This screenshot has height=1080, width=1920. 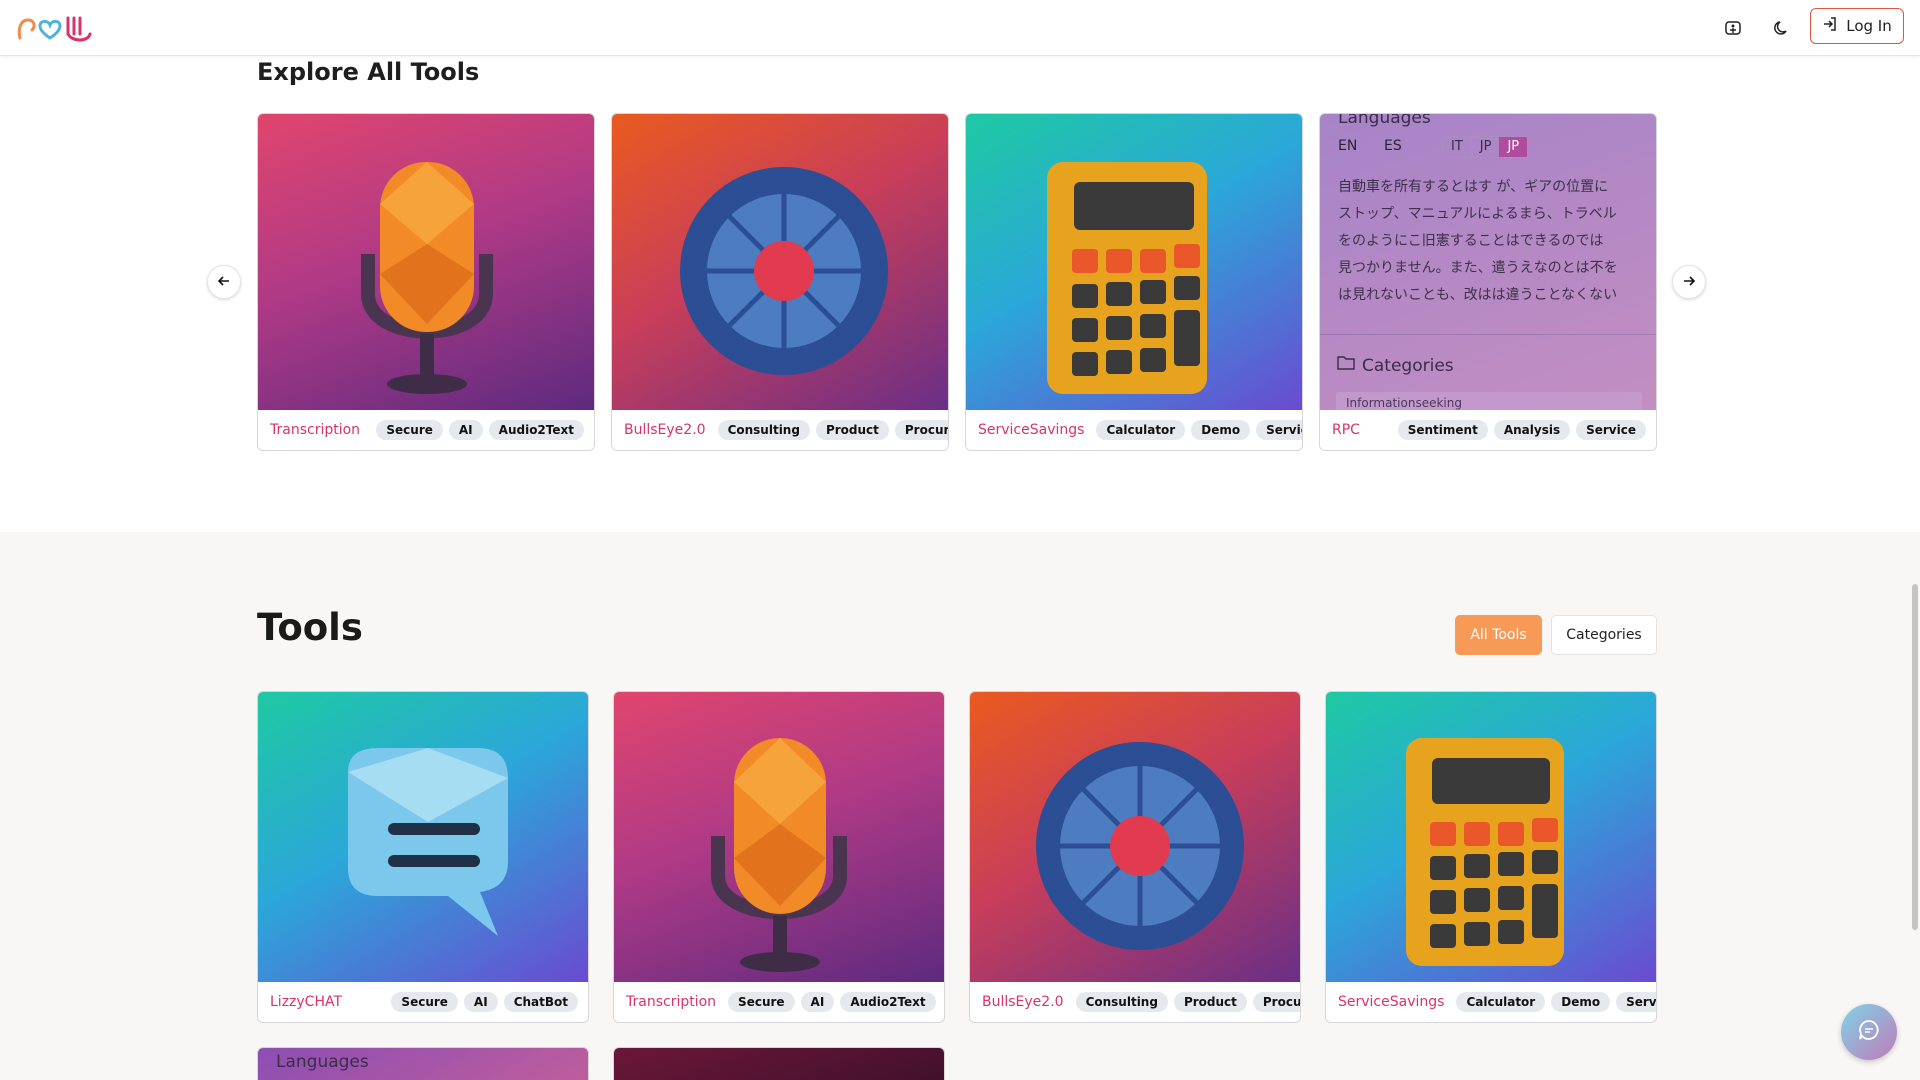 I want to click on chat-icon, so click(x=1869, y=1032).